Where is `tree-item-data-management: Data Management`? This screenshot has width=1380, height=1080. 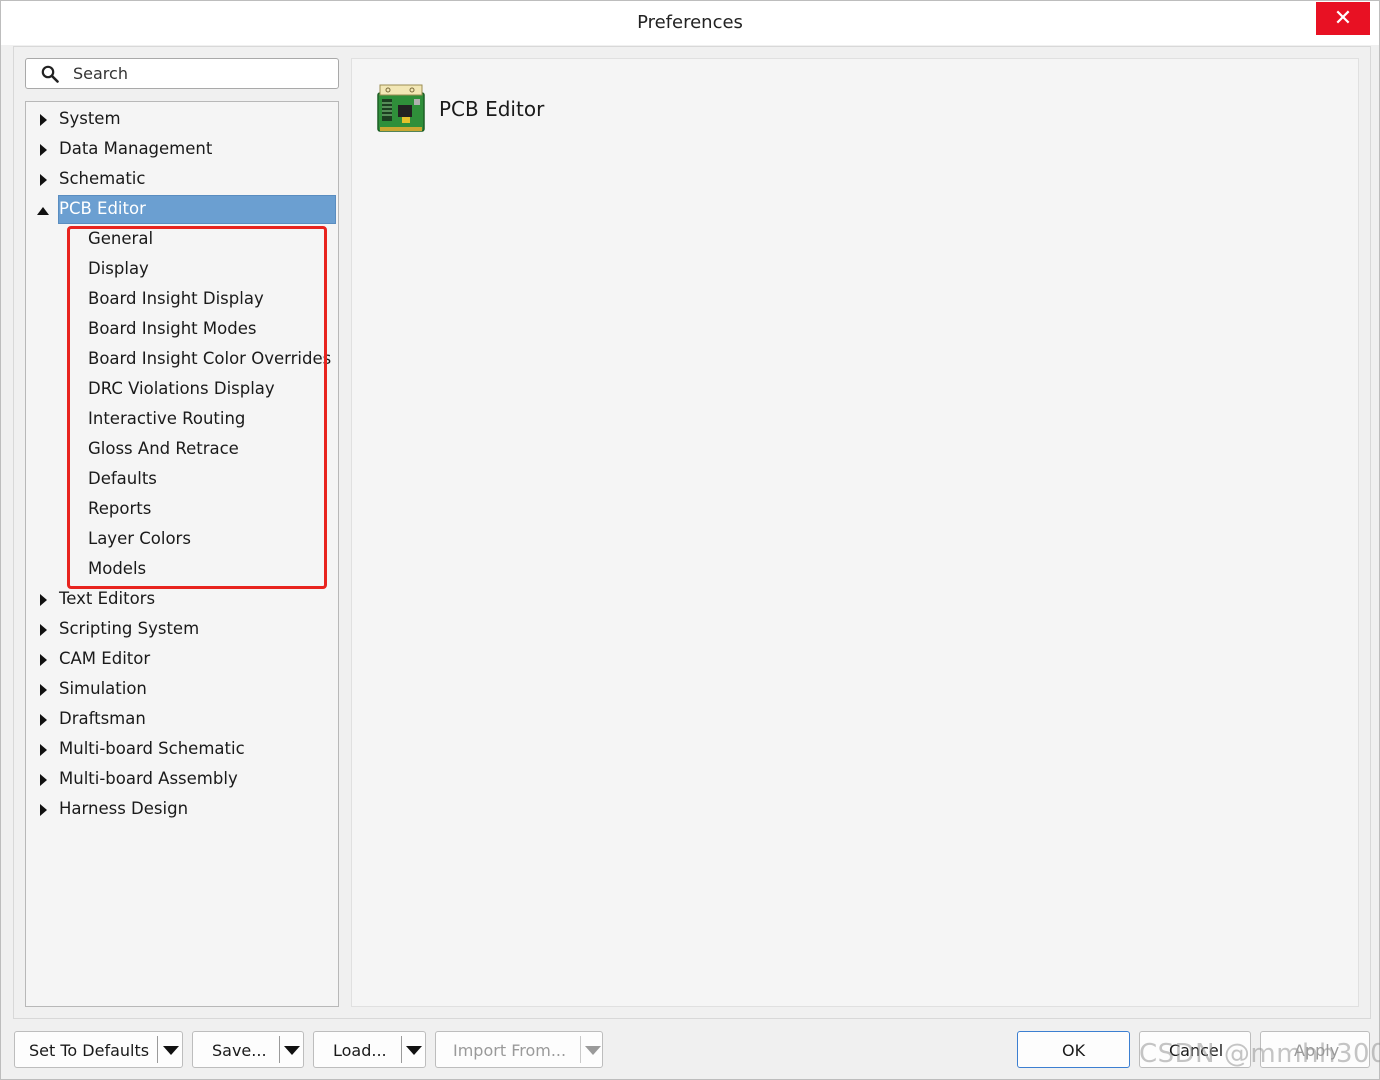
tree-item-data-management: Data Management is located at coordinates (182, 149).